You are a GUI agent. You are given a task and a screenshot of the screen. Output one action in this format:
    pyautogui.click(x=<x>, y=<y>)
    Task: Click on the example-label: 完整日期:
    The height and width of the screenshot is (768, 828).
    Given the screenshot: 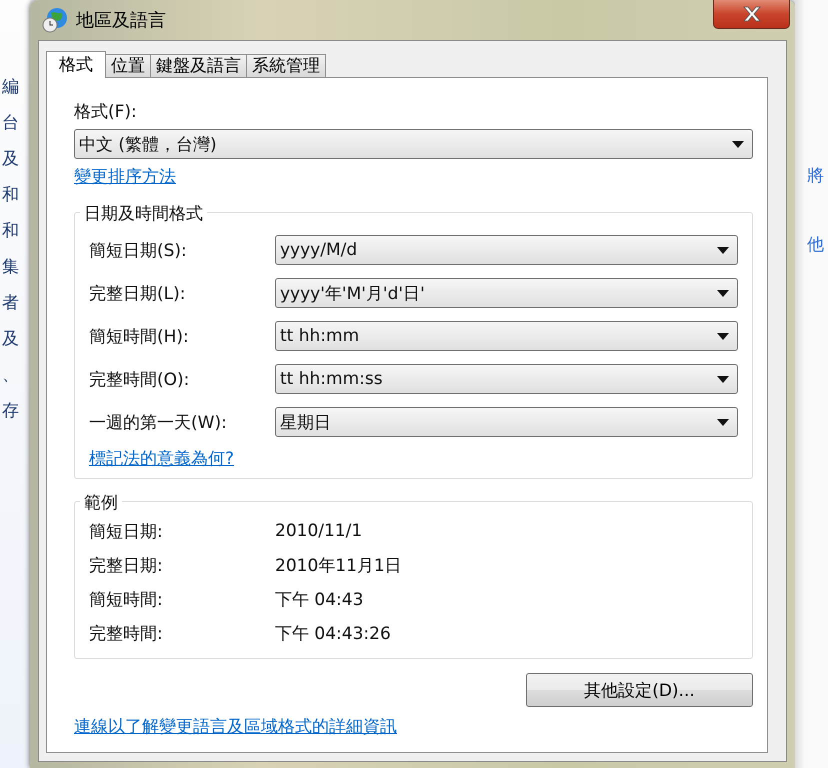 What is the action you would take?
    pyautogui.click(x=126, y=565)
    